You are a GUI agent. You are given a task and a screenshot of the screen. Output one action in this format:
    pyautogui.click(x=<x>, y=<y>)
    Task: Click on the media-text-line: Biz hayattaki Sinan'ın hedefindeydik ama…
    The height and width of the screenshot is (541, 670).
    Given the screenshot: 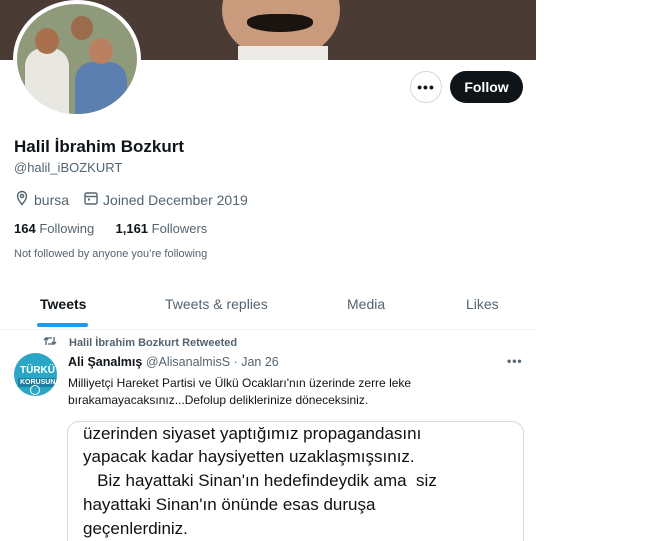 What is the action you would take?
    pyautogui.click(x=260, y=480)
    